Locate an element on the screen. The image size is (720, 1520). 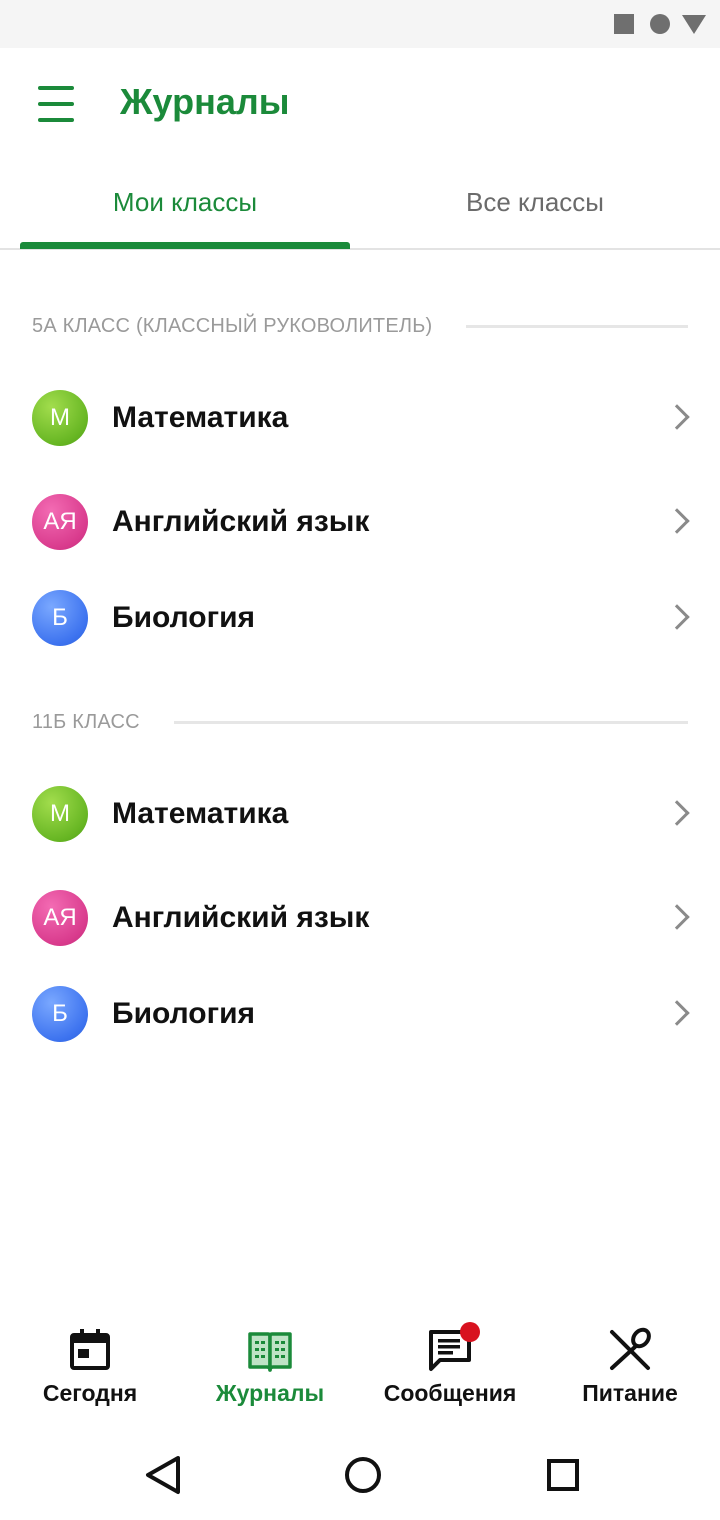
hamburger-menu-icon is located at coordinates (56, 88).